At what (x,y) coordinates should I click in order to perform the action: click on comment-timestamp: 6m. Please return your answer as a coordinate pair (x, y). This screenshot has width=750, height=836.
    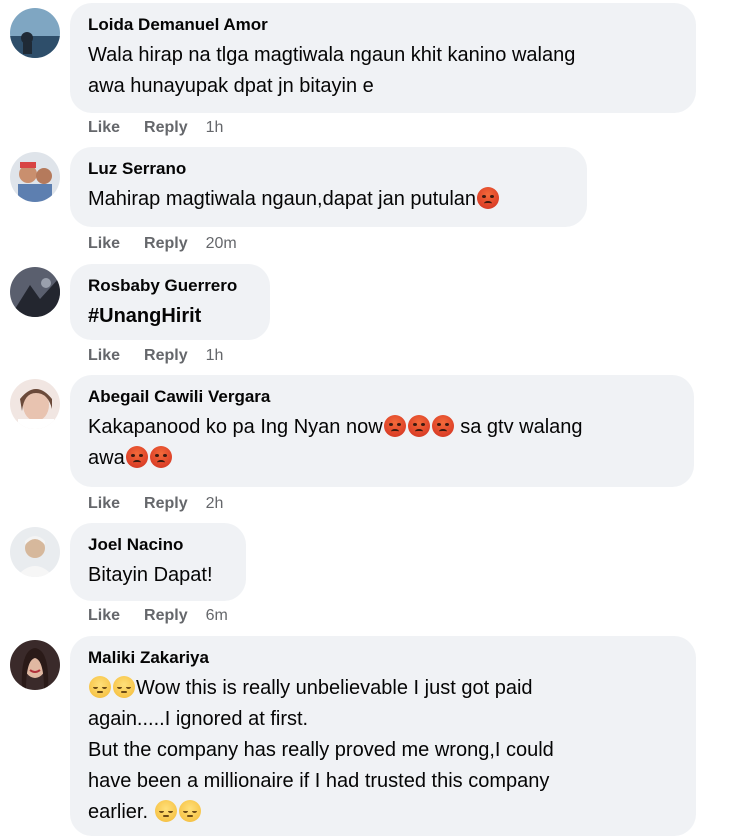
    Looking at the image, I should click on (217, 615).